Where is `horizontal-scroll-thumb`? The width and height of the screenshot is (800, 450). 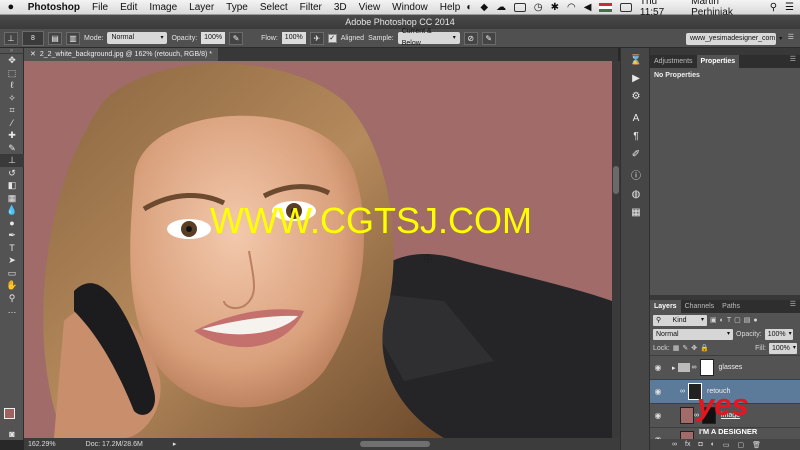 horizontal-scroll-thumb is located at coordinates (395, 444).